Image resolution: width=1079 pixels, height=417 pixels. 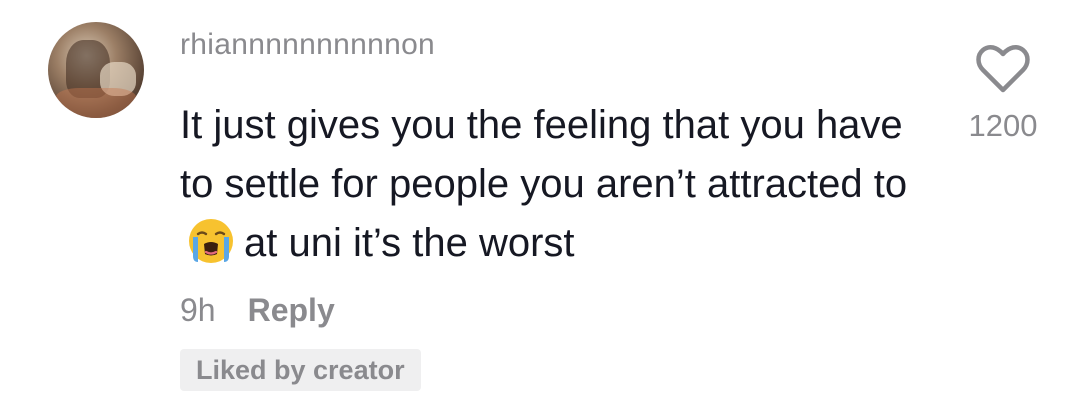 I want to click on comment-meta: 9h Reply, so click(x=257, y=310).